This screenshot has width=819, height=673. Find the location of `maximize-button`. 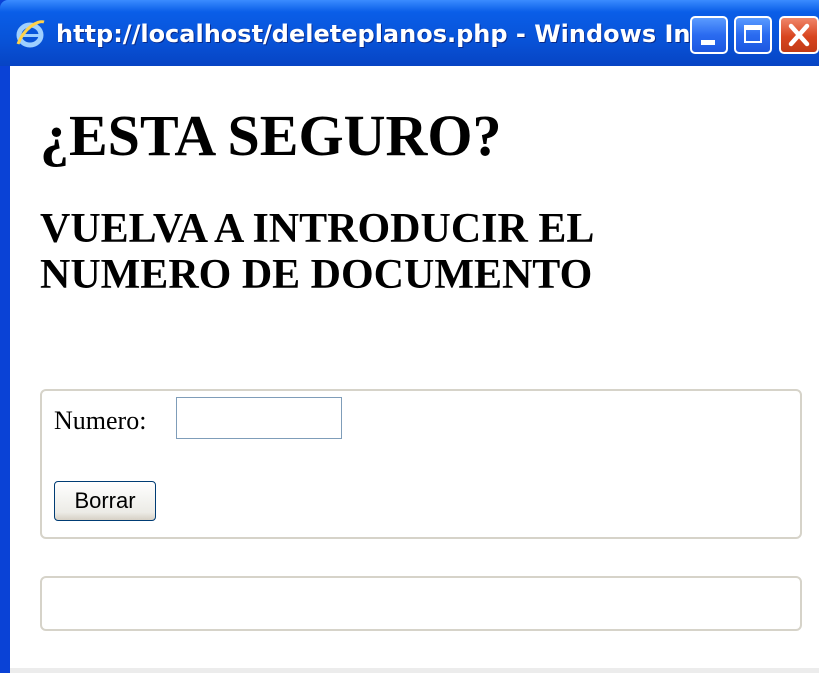

maximize-button is located at coordinates (753, 35).